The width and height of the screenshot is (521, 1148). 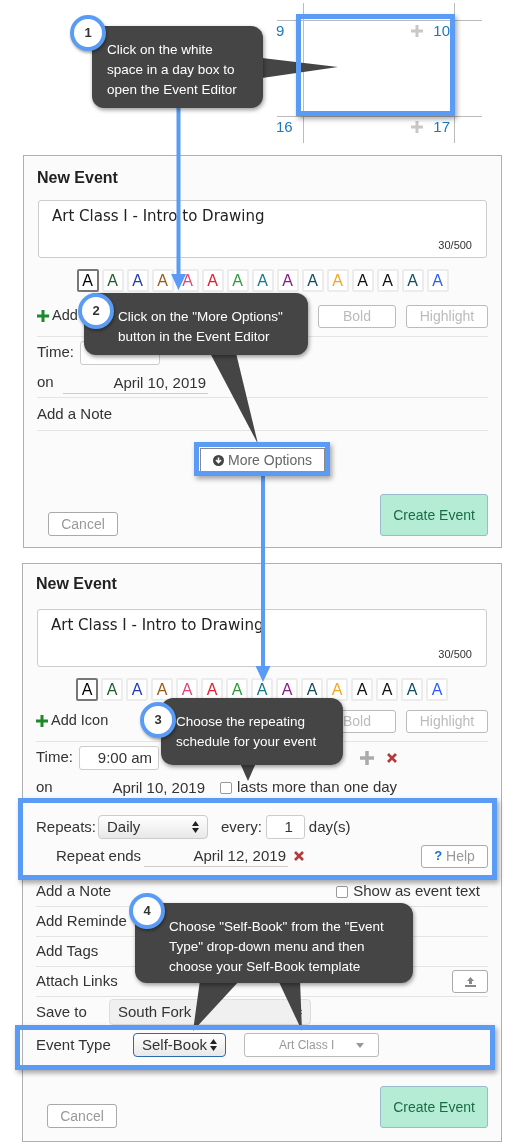 What do you see at coordinates (81, 921) in the screenshot?
I see `row-label: Add Reminde` at bounding box center [81, 921].